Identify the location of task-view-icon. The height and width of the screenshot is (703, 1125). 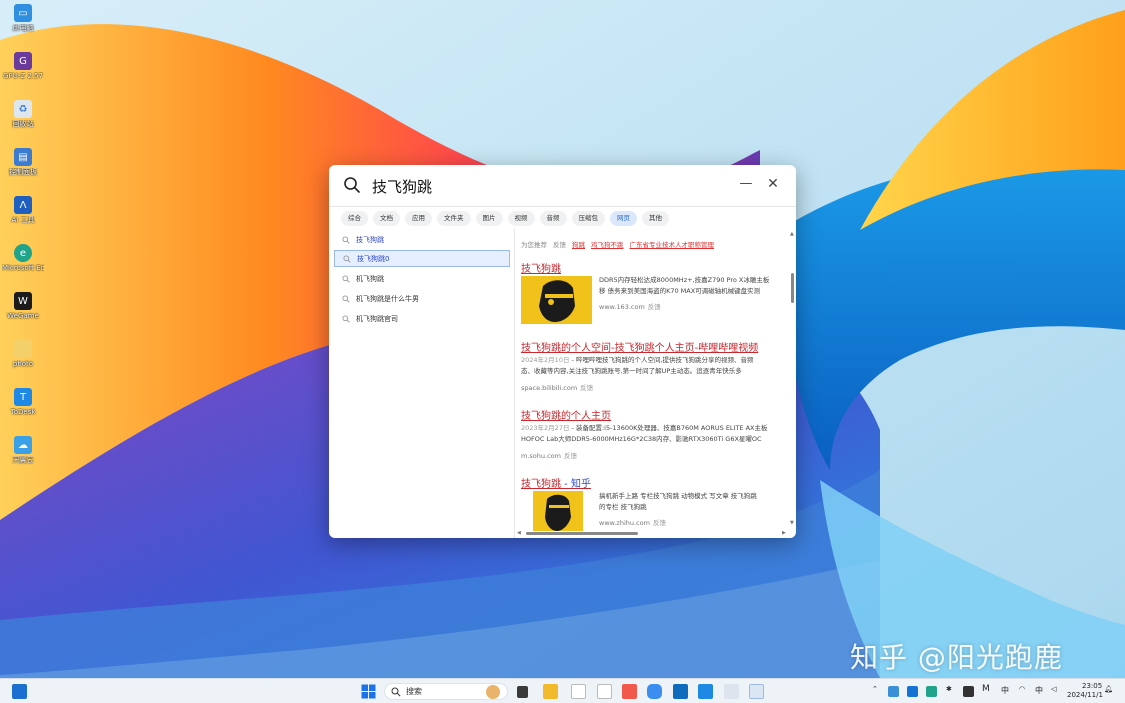
(522, 692).